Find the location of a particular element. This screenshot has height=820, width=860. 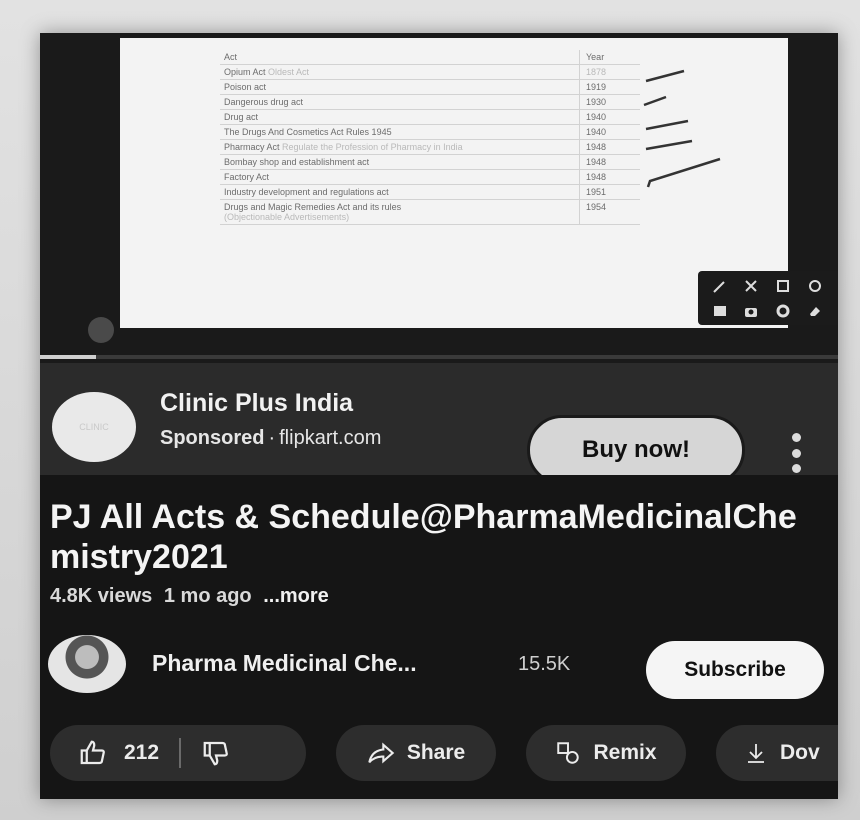

annotation-toolbar is located at coordinates (768, 298).